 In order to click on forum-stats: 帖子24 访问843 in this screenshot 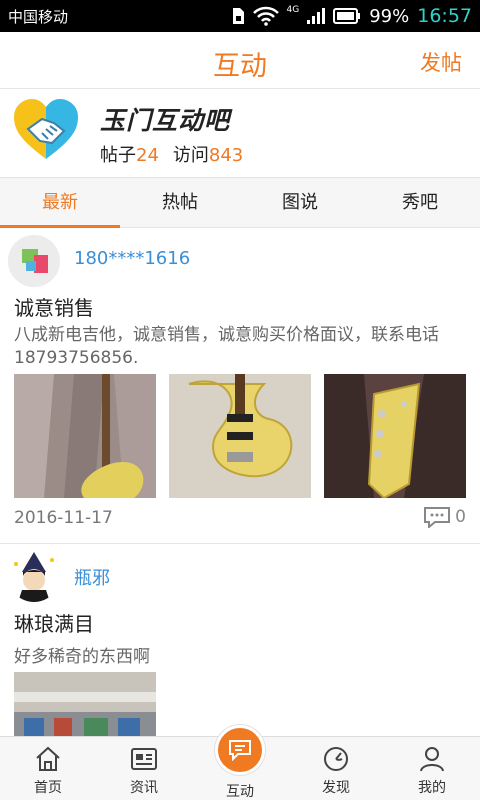, I will do `click(171, 154)`.